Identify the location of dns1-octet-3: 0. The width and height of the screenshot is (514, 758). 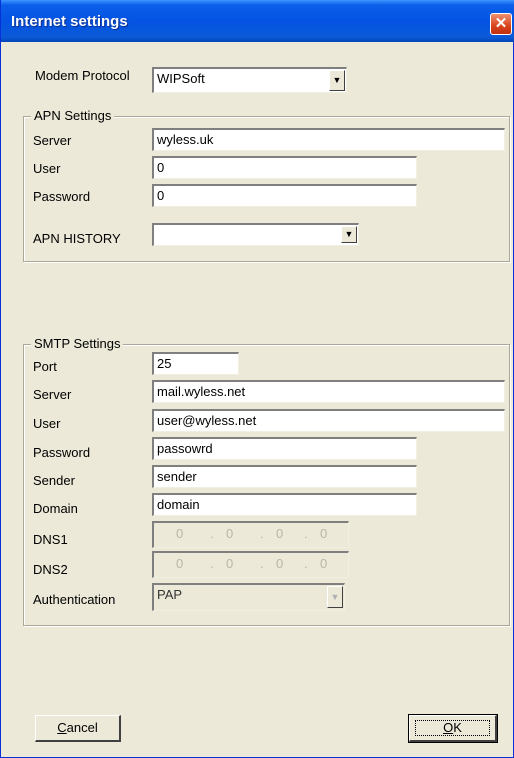
(280, 533).